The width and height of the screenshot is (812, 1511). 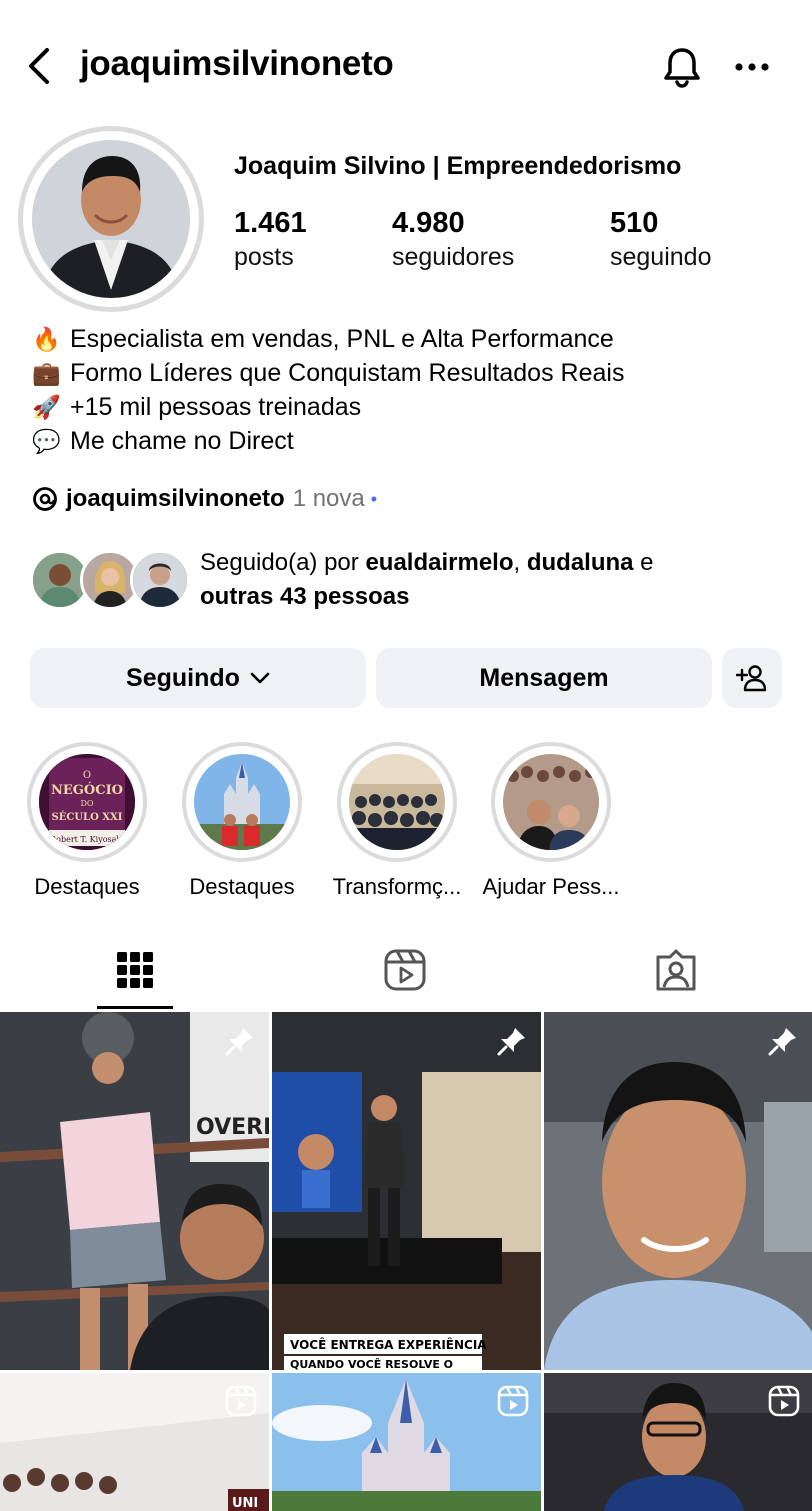 What do you see at coordinates (304, 596) in the screenshot?
I see `followed-by-others: outras 43 pessoas` at bounding box center [304, 596].